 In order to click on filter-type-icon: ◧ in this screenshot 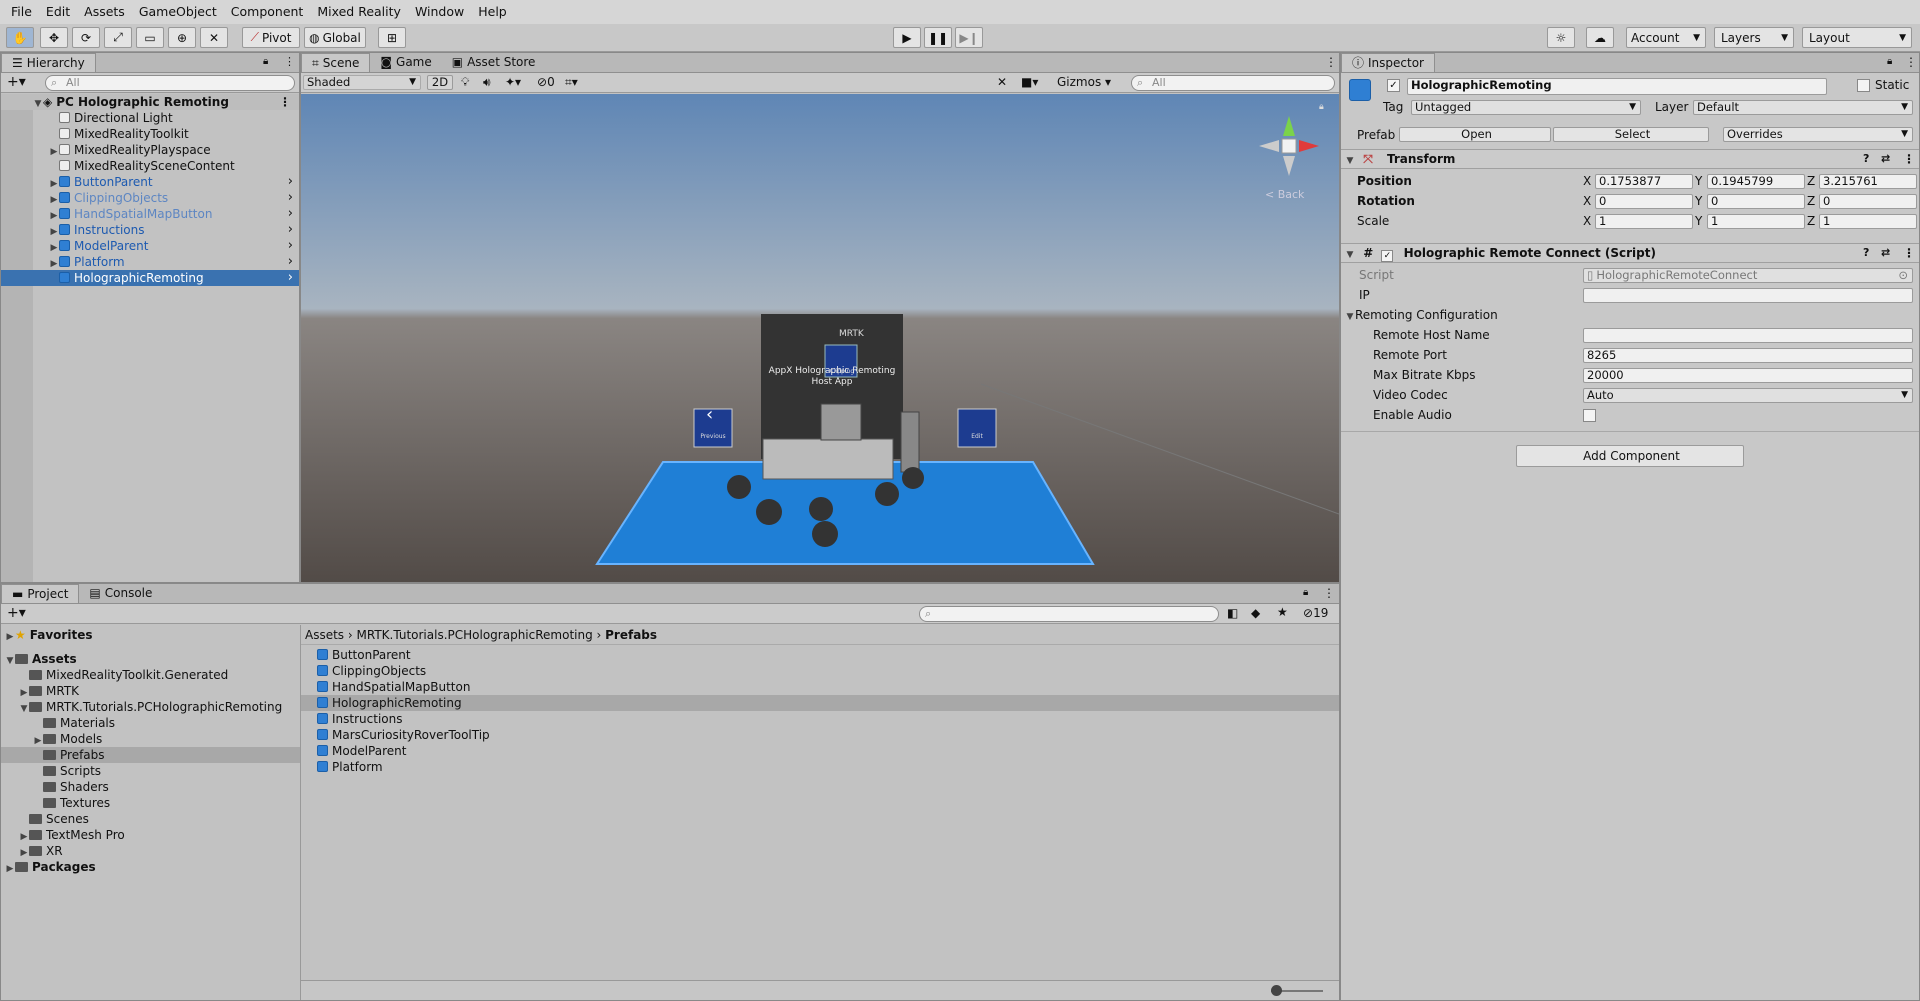, I will do `click(1232, 613)`.